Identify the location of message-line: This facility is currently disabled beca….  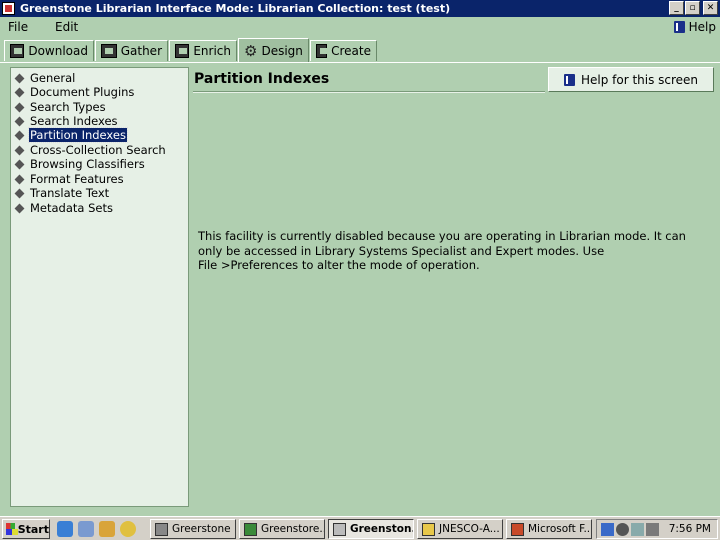
(442, 236).